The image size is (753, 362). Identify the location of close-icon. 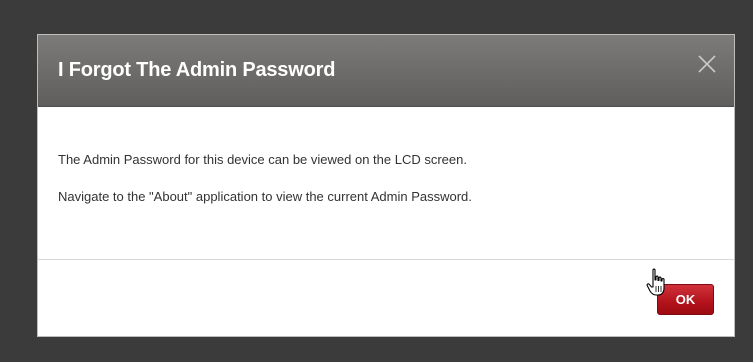
(707, 64).